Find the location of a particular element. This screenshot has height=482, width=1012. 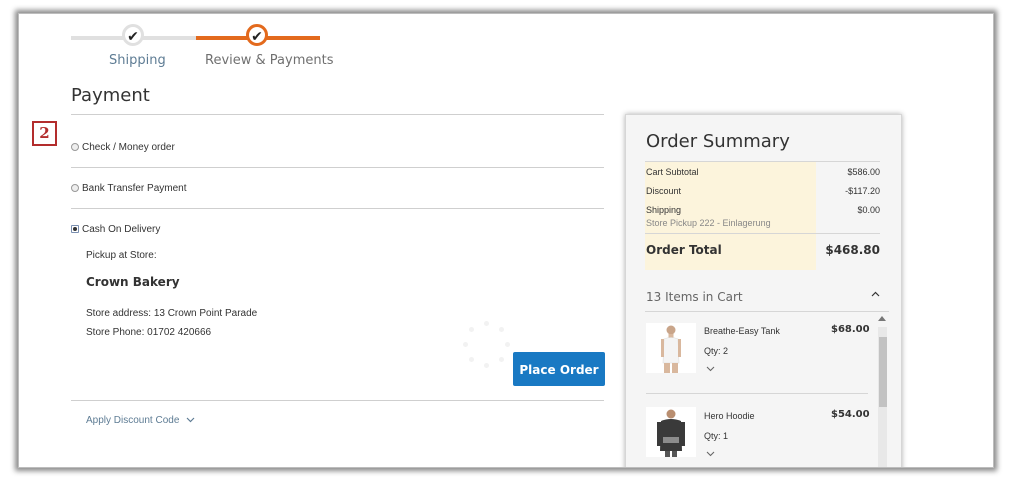

item-qty: Qty: 1 is located at coordinates (716, 436).